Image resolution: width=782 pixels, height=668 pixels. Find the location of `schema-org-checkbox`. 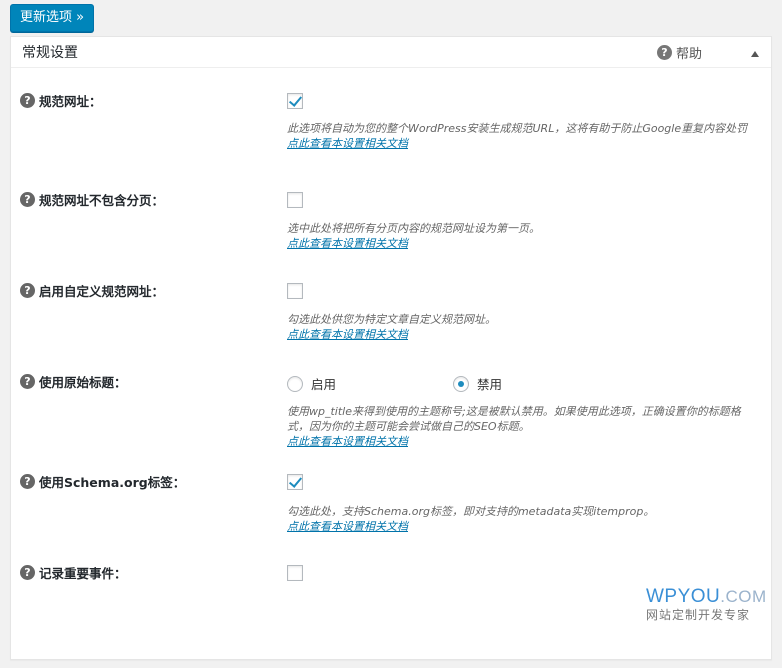

schema-org-checkbox is located at coordinates (295, 482).